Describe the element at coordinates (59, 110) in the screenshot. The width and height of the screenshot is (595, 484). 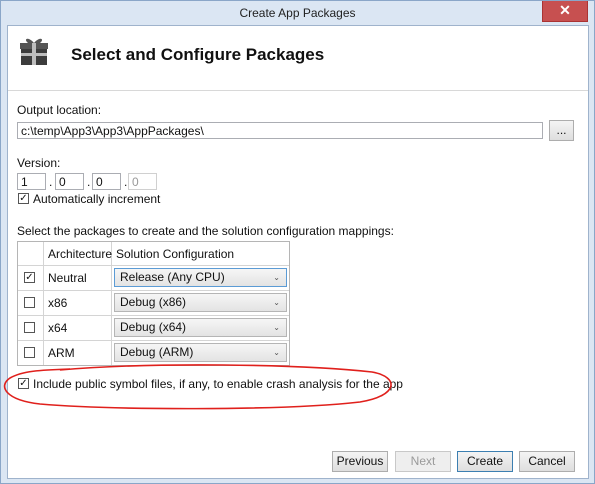
I see `output-location-label: Output location:` at that location.